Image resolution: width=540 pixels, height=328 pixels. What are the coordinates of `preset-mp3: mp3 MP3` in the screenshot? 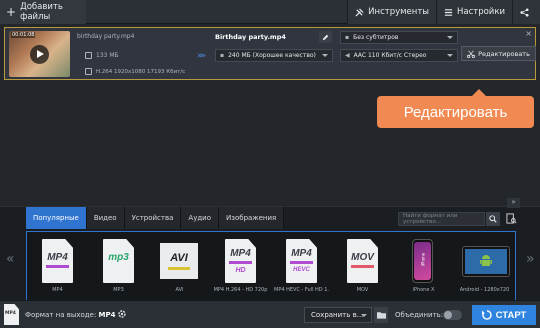 It's located at (118, 266).